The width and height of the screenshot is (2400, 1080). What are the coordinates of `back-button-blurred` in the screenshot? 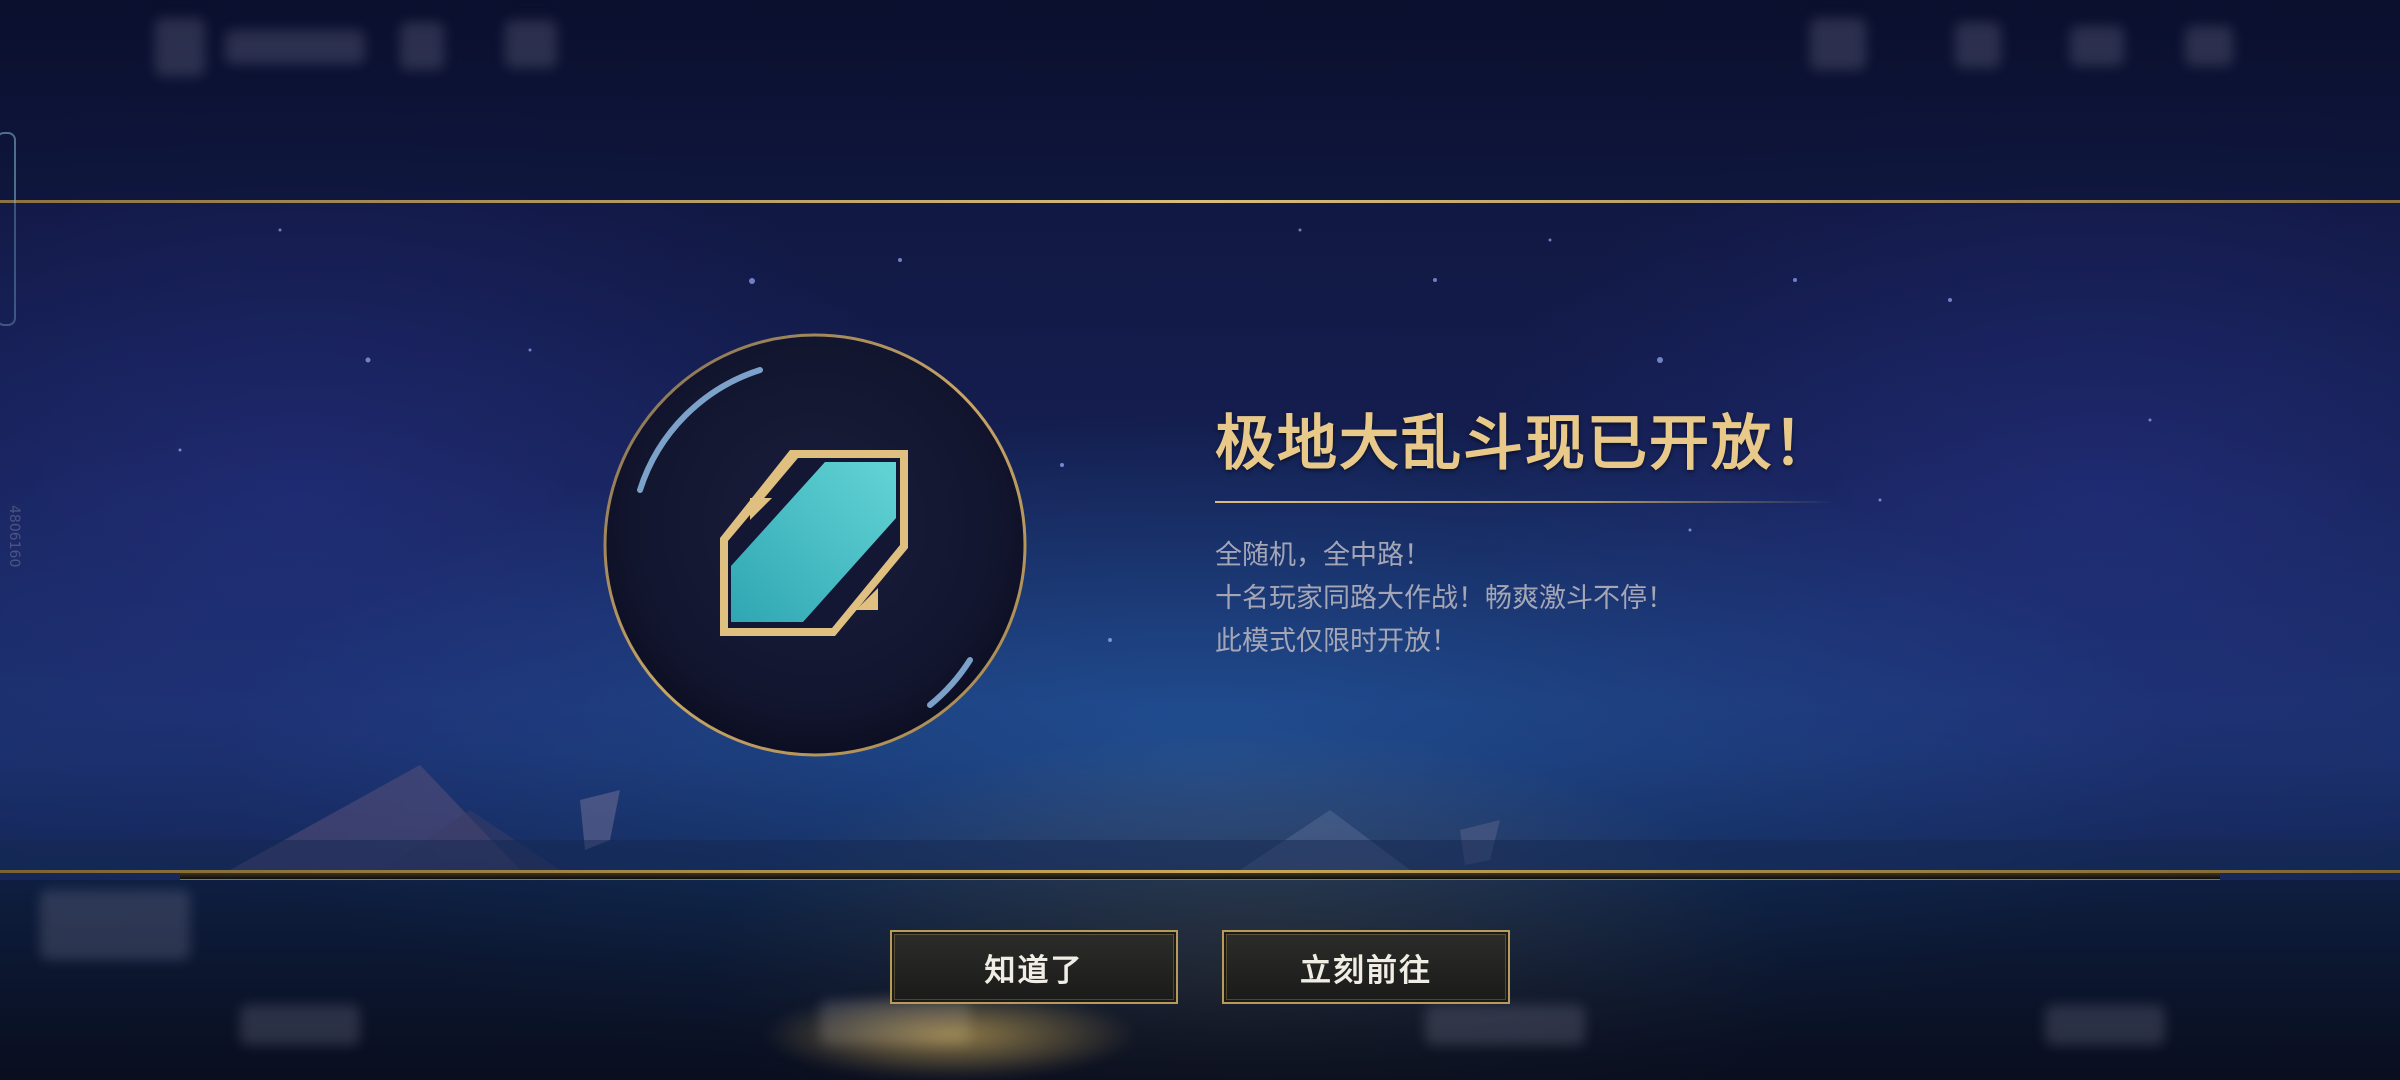 It's located at (180, 47).